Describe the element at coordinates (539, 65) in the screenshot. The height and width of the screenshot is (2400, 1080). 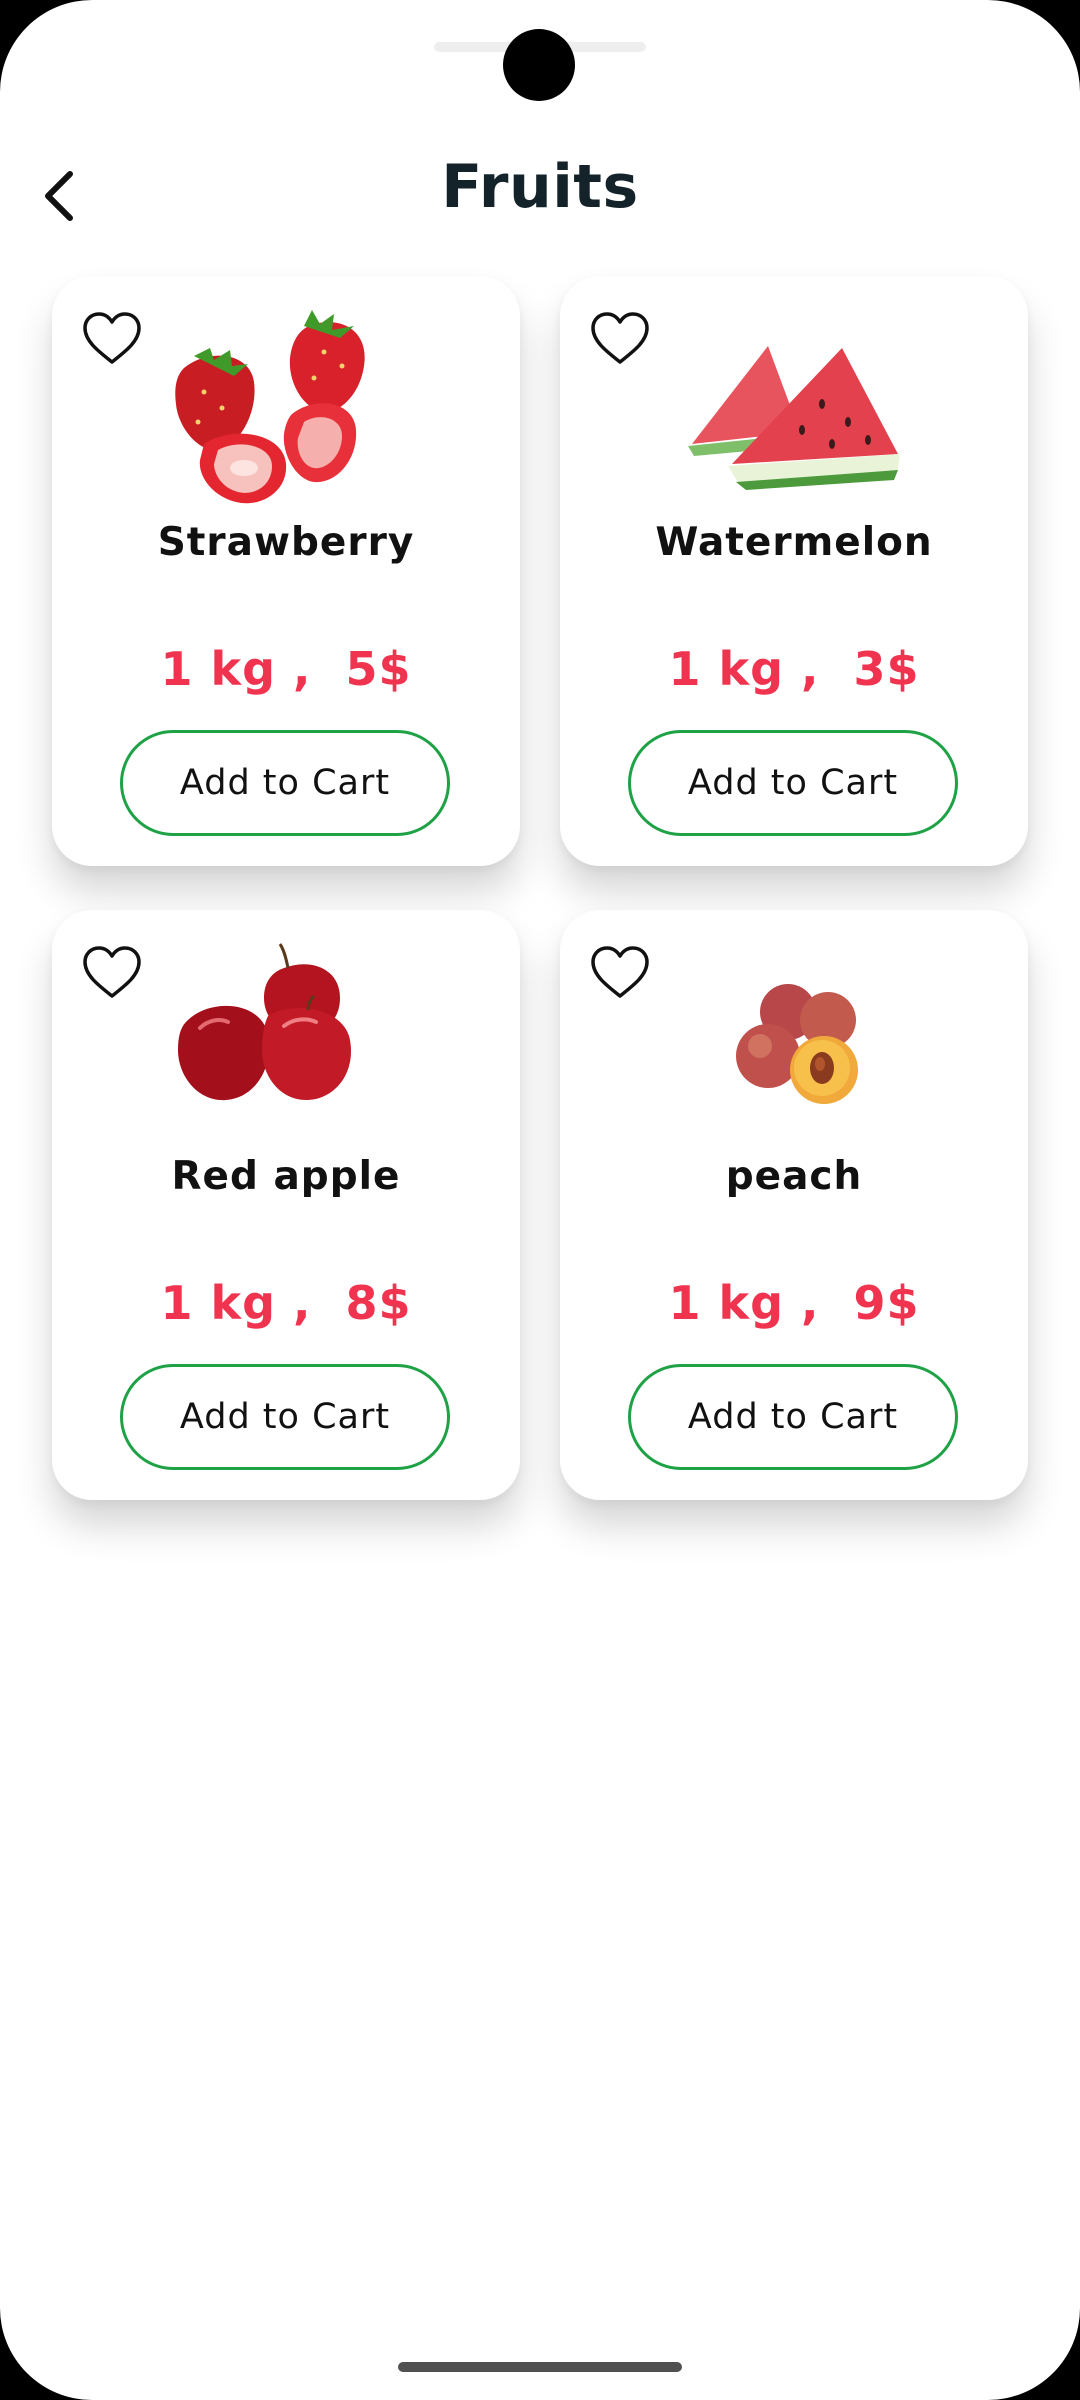
I see `front-camera-cutout` at that location.